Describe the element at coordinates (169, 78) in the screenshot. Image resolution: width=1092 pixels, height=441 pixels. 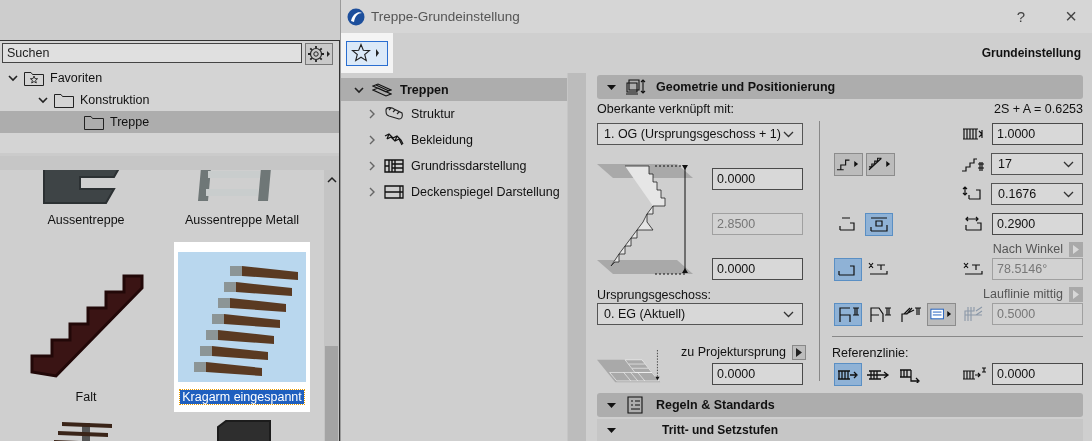
I see `tree-item: Favoriten` at that location.